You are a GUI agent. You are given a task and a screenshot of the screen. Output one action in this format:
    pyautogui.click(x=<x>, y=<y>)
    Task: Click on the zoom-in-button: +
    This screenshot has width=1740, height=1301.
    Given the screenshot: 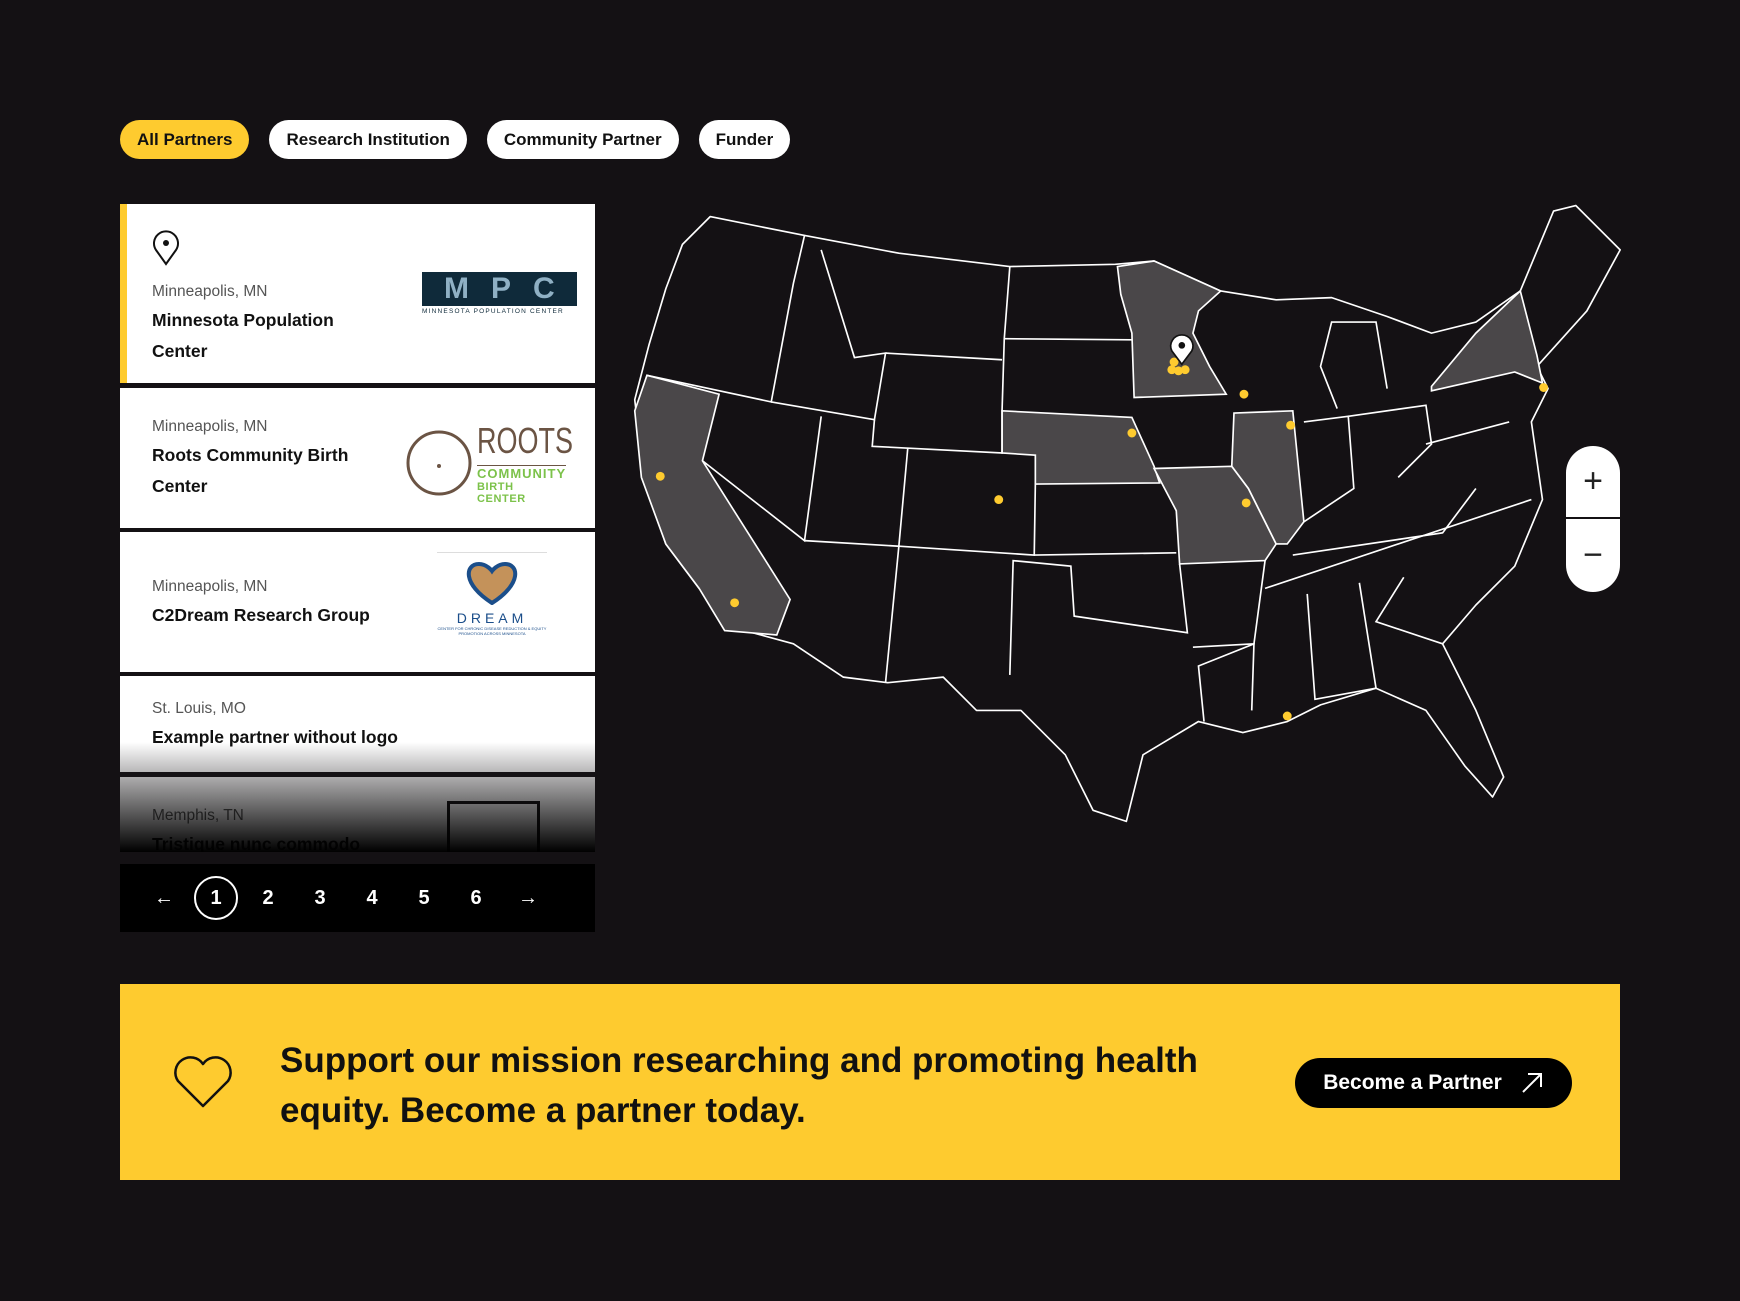 What is the action you would take?
    pyautogui.click(x=1593, y=482)
    